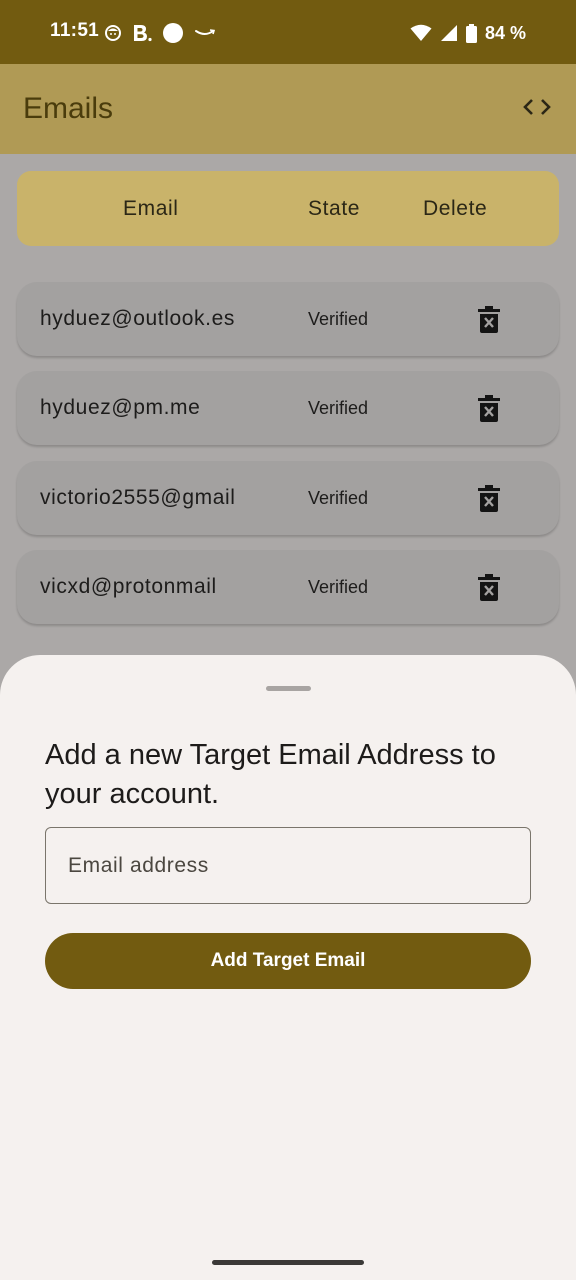 The image size is (576, 1280). I want to click on code-button, so click(537, 109).